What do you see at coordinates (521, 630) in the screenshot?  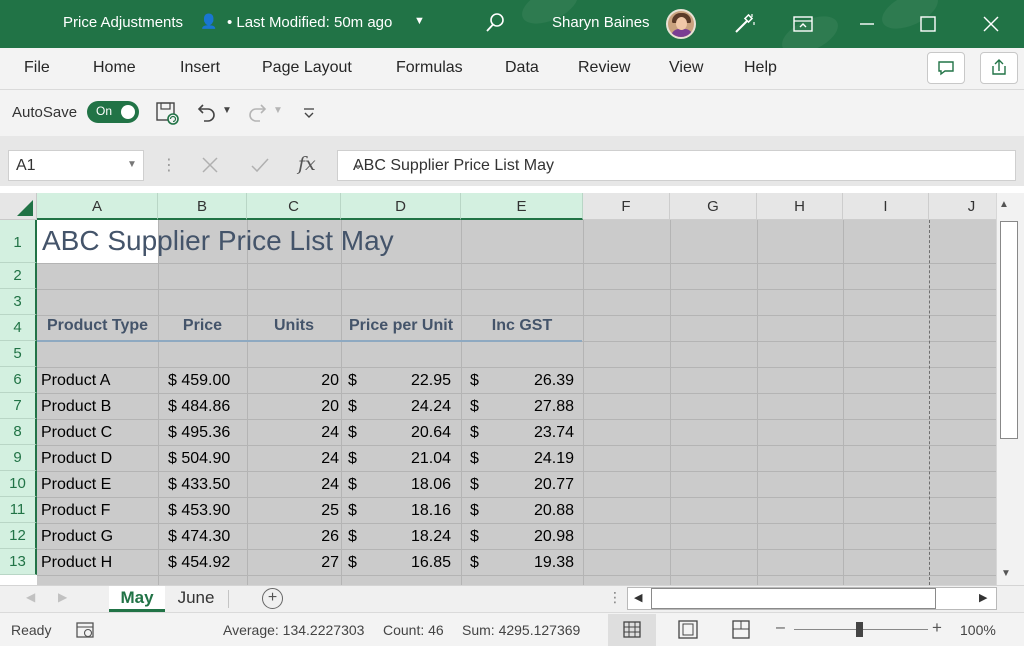 I see `status-sum: Sum: 4295.127369` at bounding box center [521, 630].